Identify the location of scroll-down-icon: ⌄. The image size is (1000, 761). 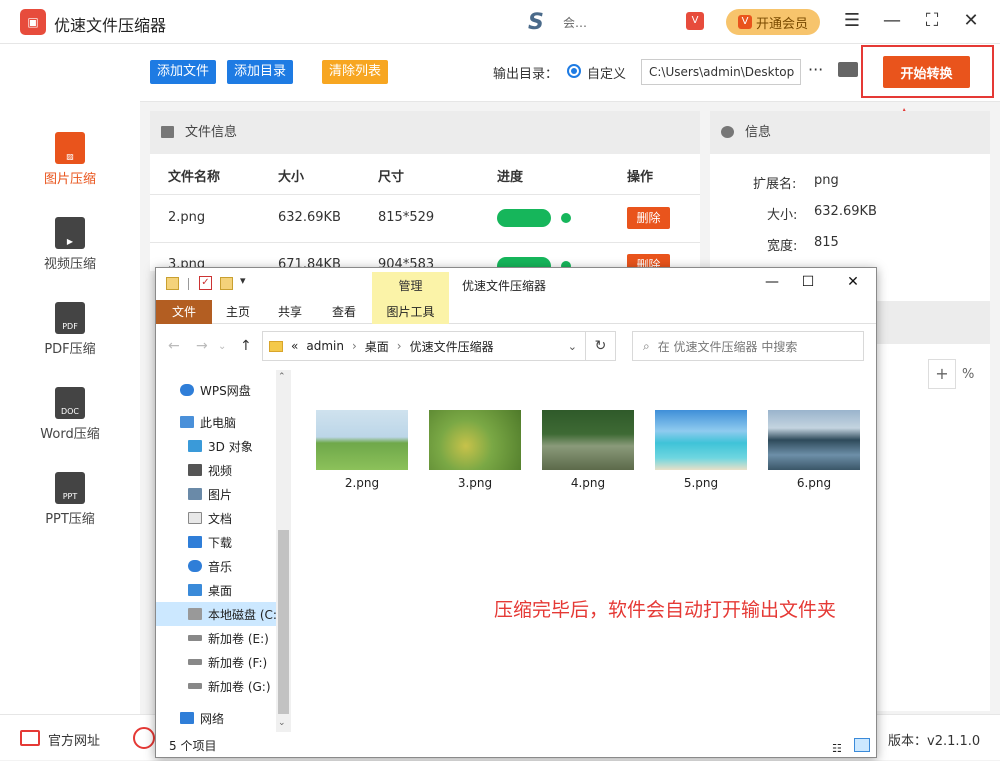
(282, 723).